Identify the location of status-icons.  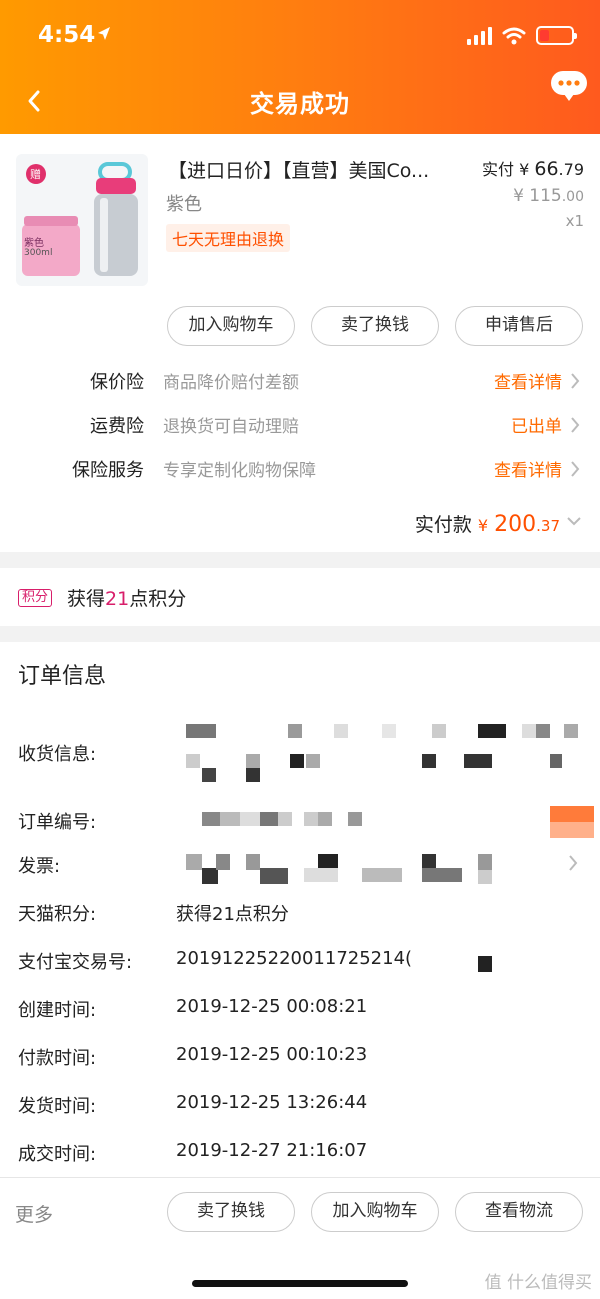
(522, 35).